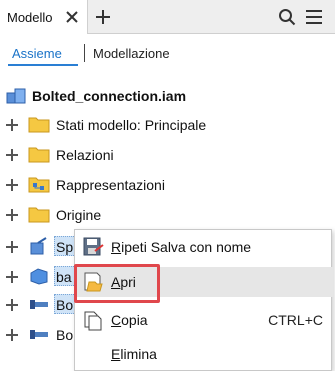 This screenshot has width=335, height=371. I want to click on menu-label-rest: ipeti Salva con nome, so click(186, 247).